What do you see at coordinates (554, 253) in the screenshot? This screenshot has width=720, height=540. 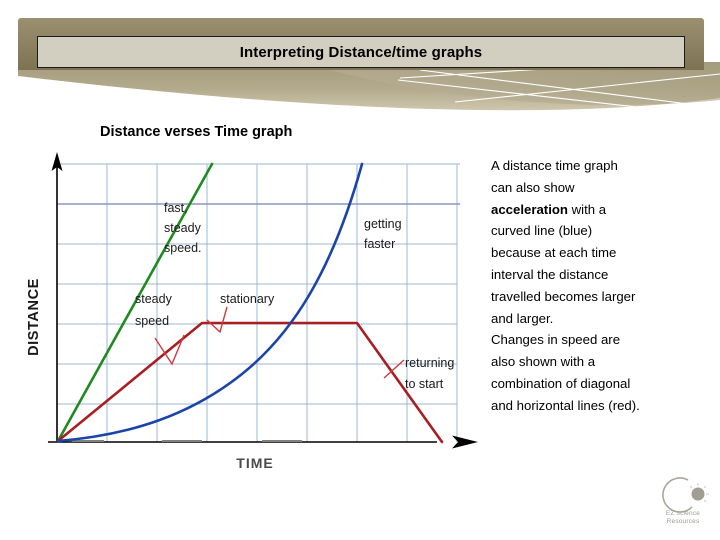 I see `body-line-5: because at each time` at bounding box center [554, 253].